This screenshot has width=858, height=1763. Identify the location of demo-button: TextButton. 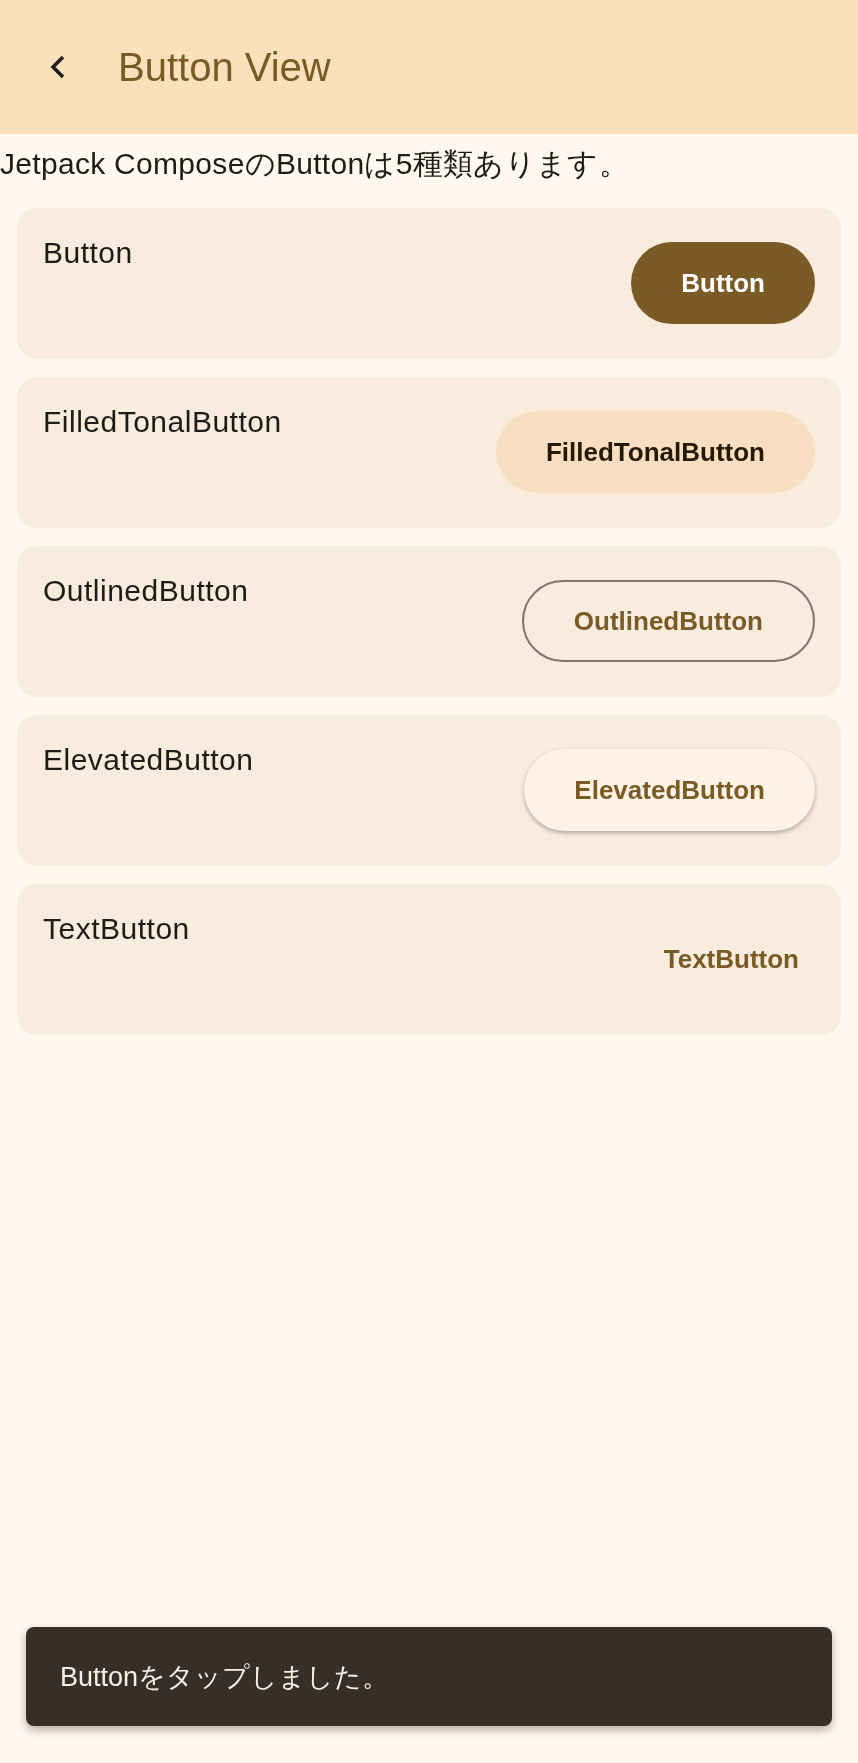
(731, 959).